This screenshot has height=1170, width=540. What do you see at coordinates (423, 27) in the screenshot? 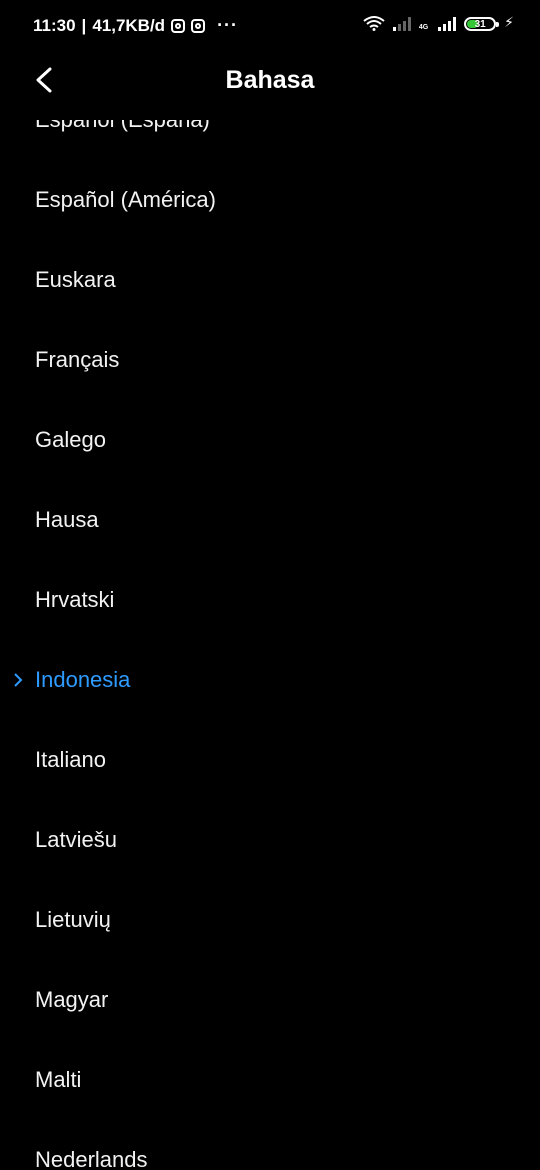
I see `network-type-label: 4G` at bounding box center [423, 27].